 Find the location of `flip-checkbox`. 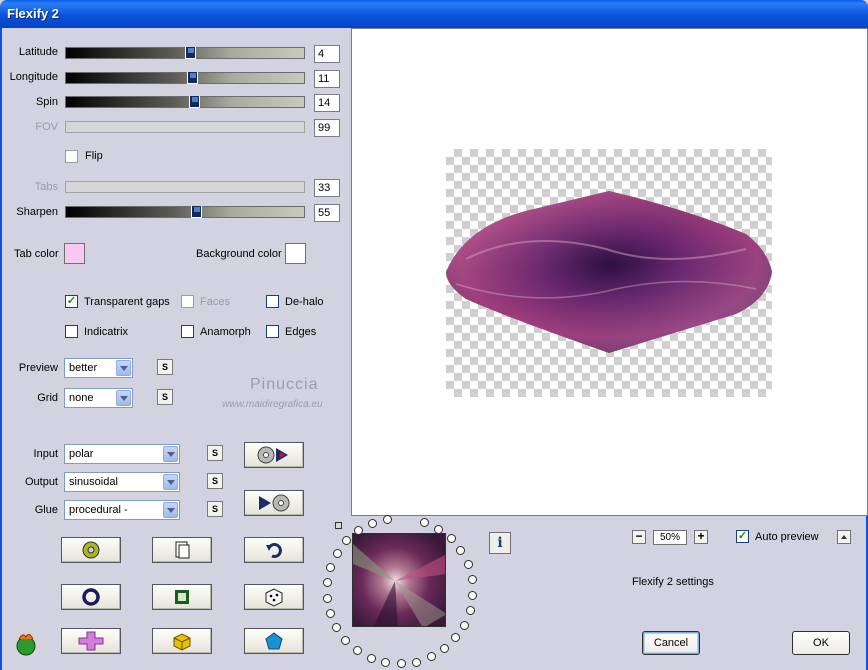

flip-checkbox is located at coordinates (71, 156).